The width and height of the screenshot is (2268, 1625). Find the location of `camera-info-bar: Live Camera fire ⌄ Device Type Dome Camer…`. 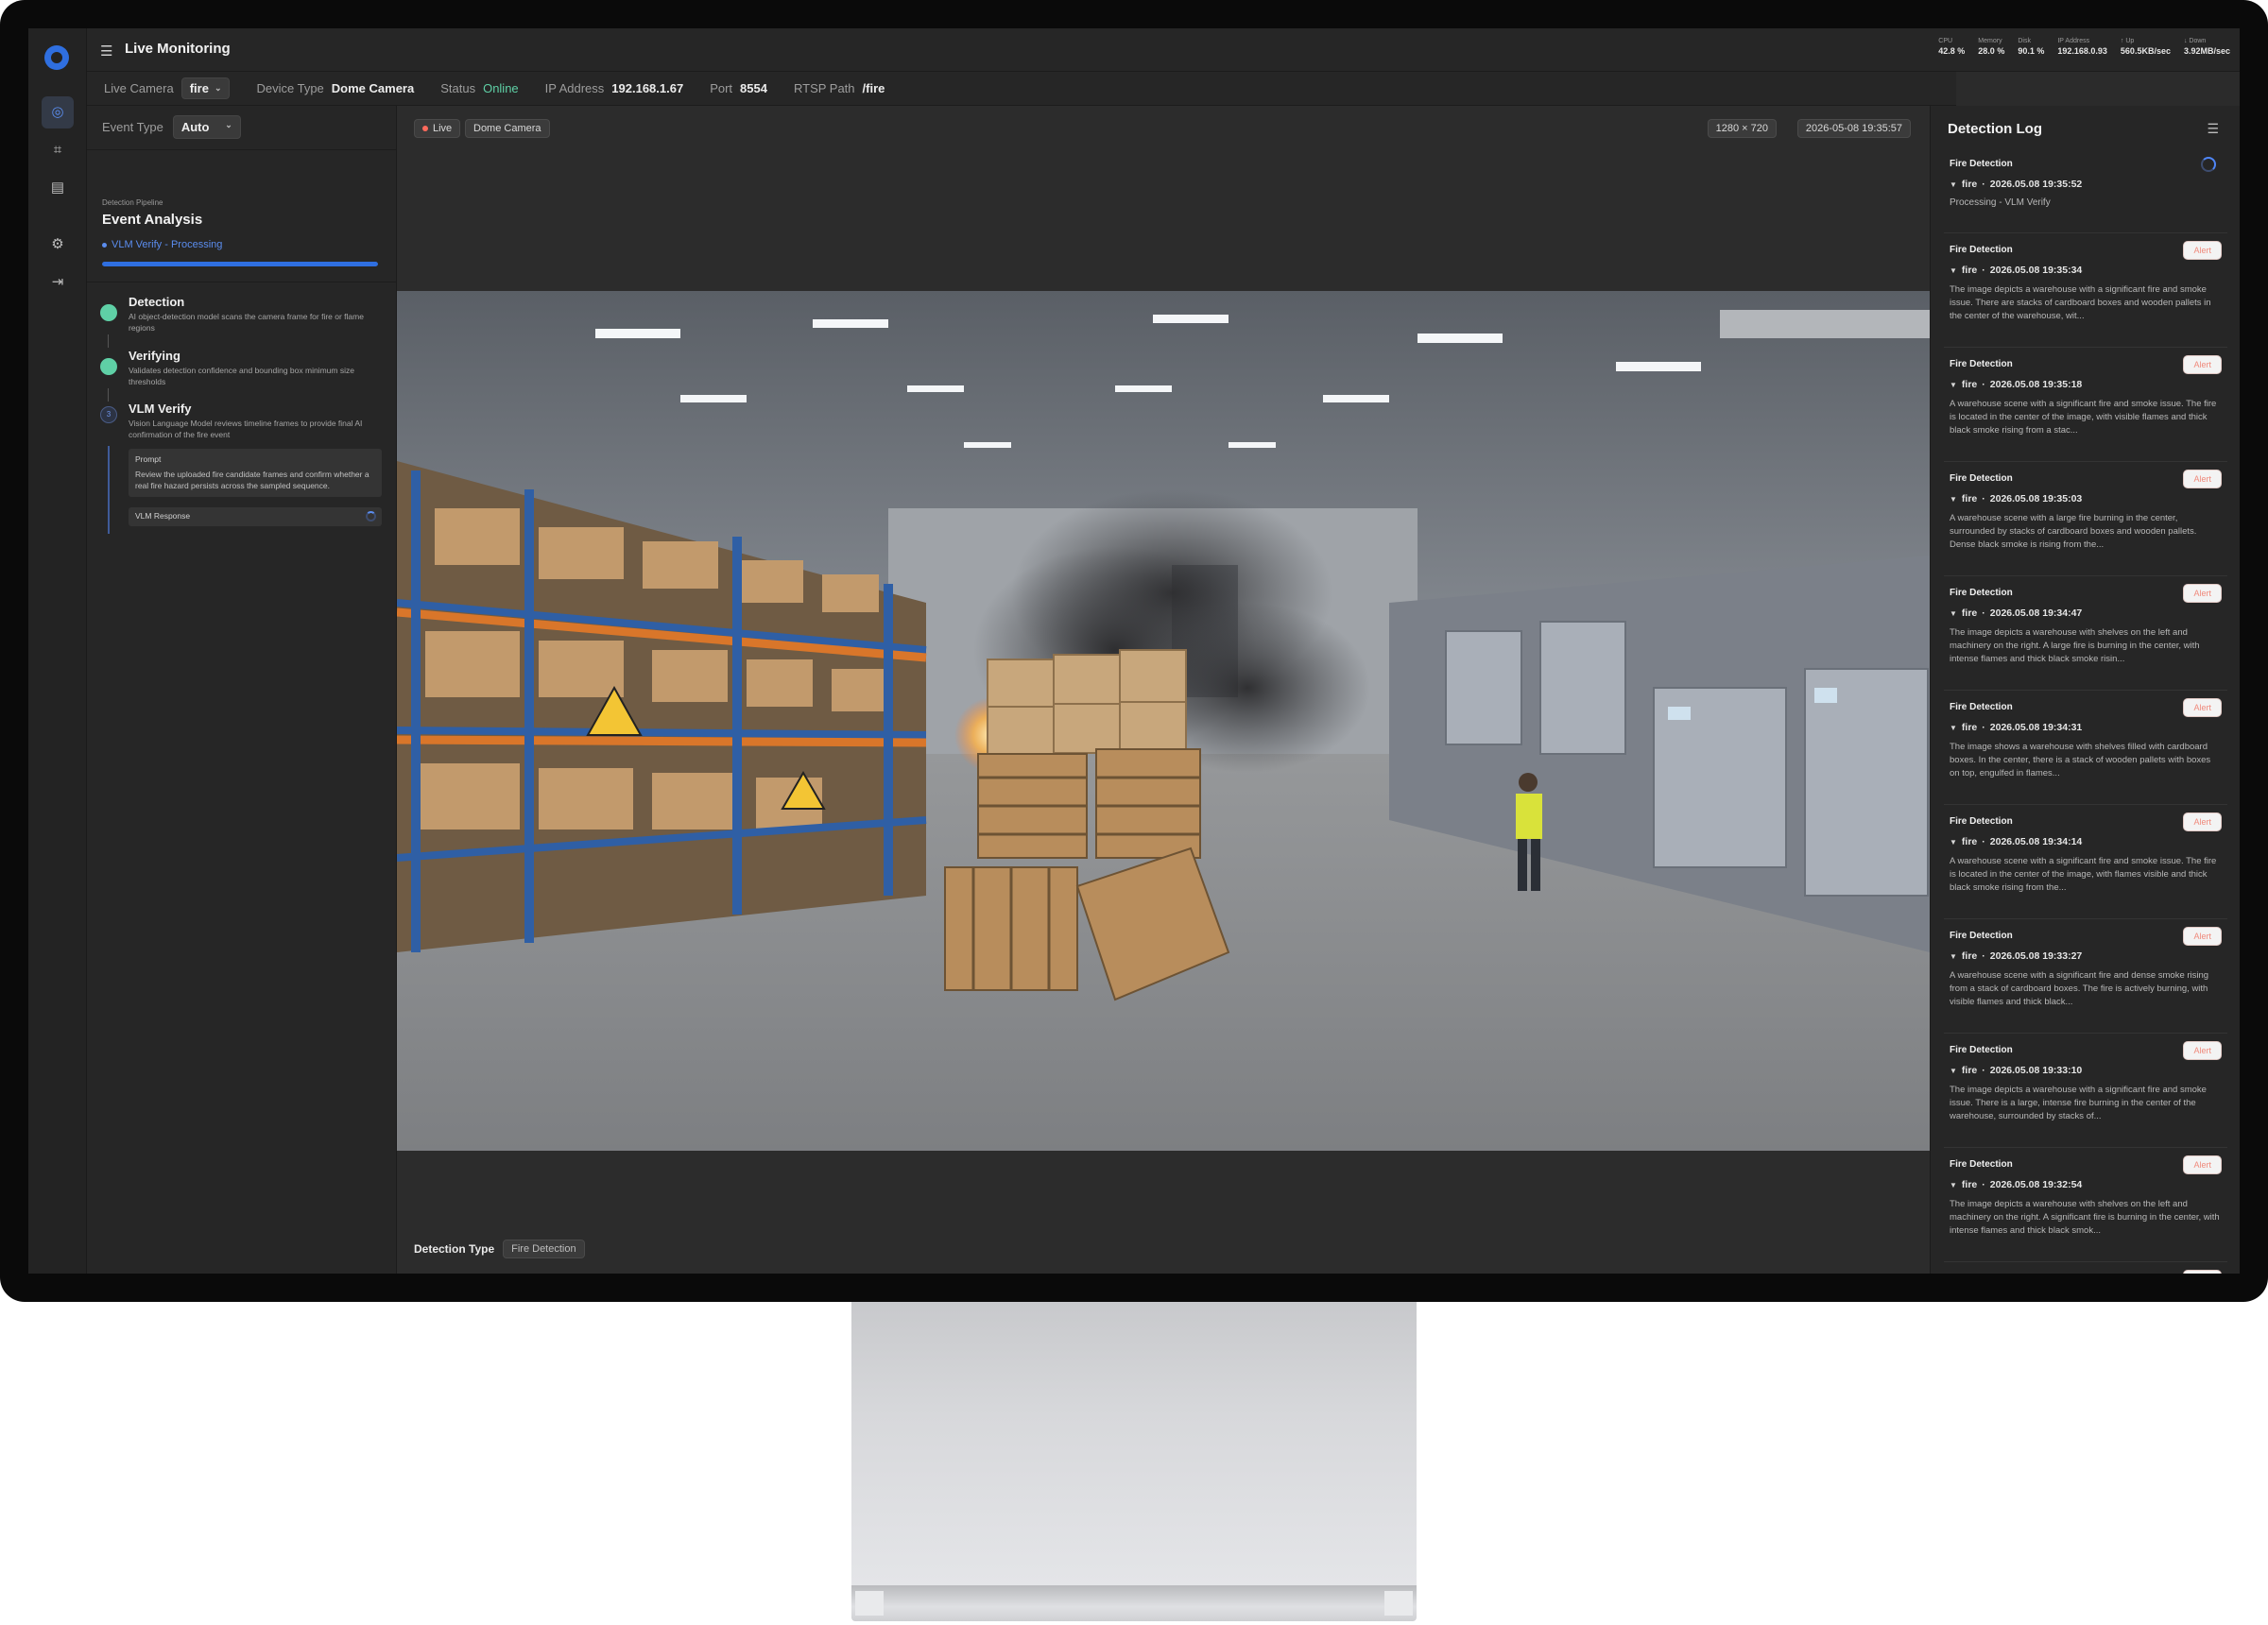

camera-info-bar: Live Camera fire ⌄ Device Type Dome Camer… is located at coordinates (1021, 89).